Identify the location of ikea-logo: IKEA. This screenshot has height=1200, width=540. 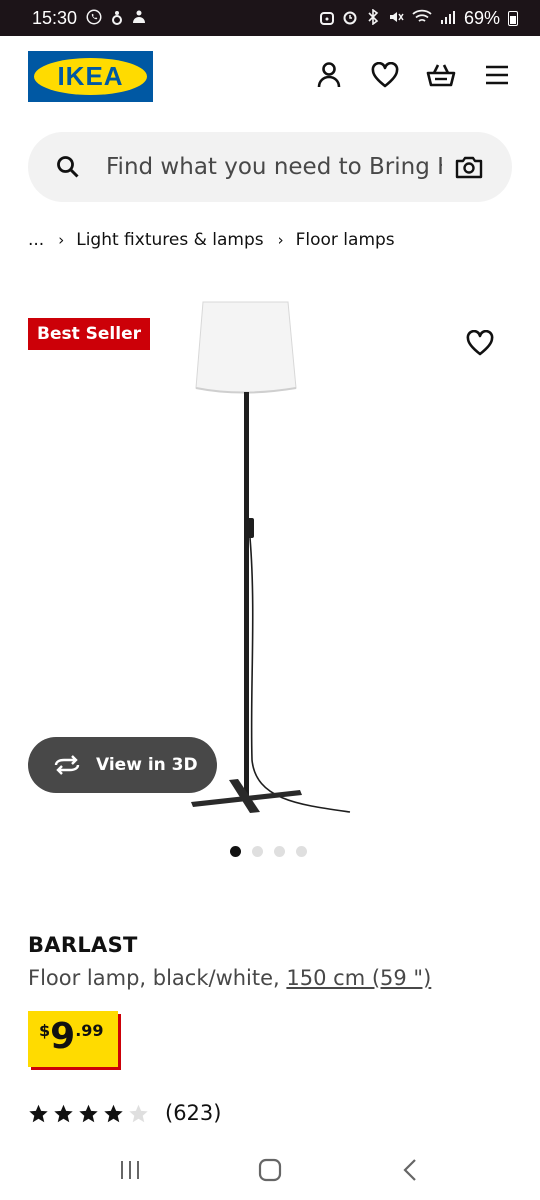
(90, 76).